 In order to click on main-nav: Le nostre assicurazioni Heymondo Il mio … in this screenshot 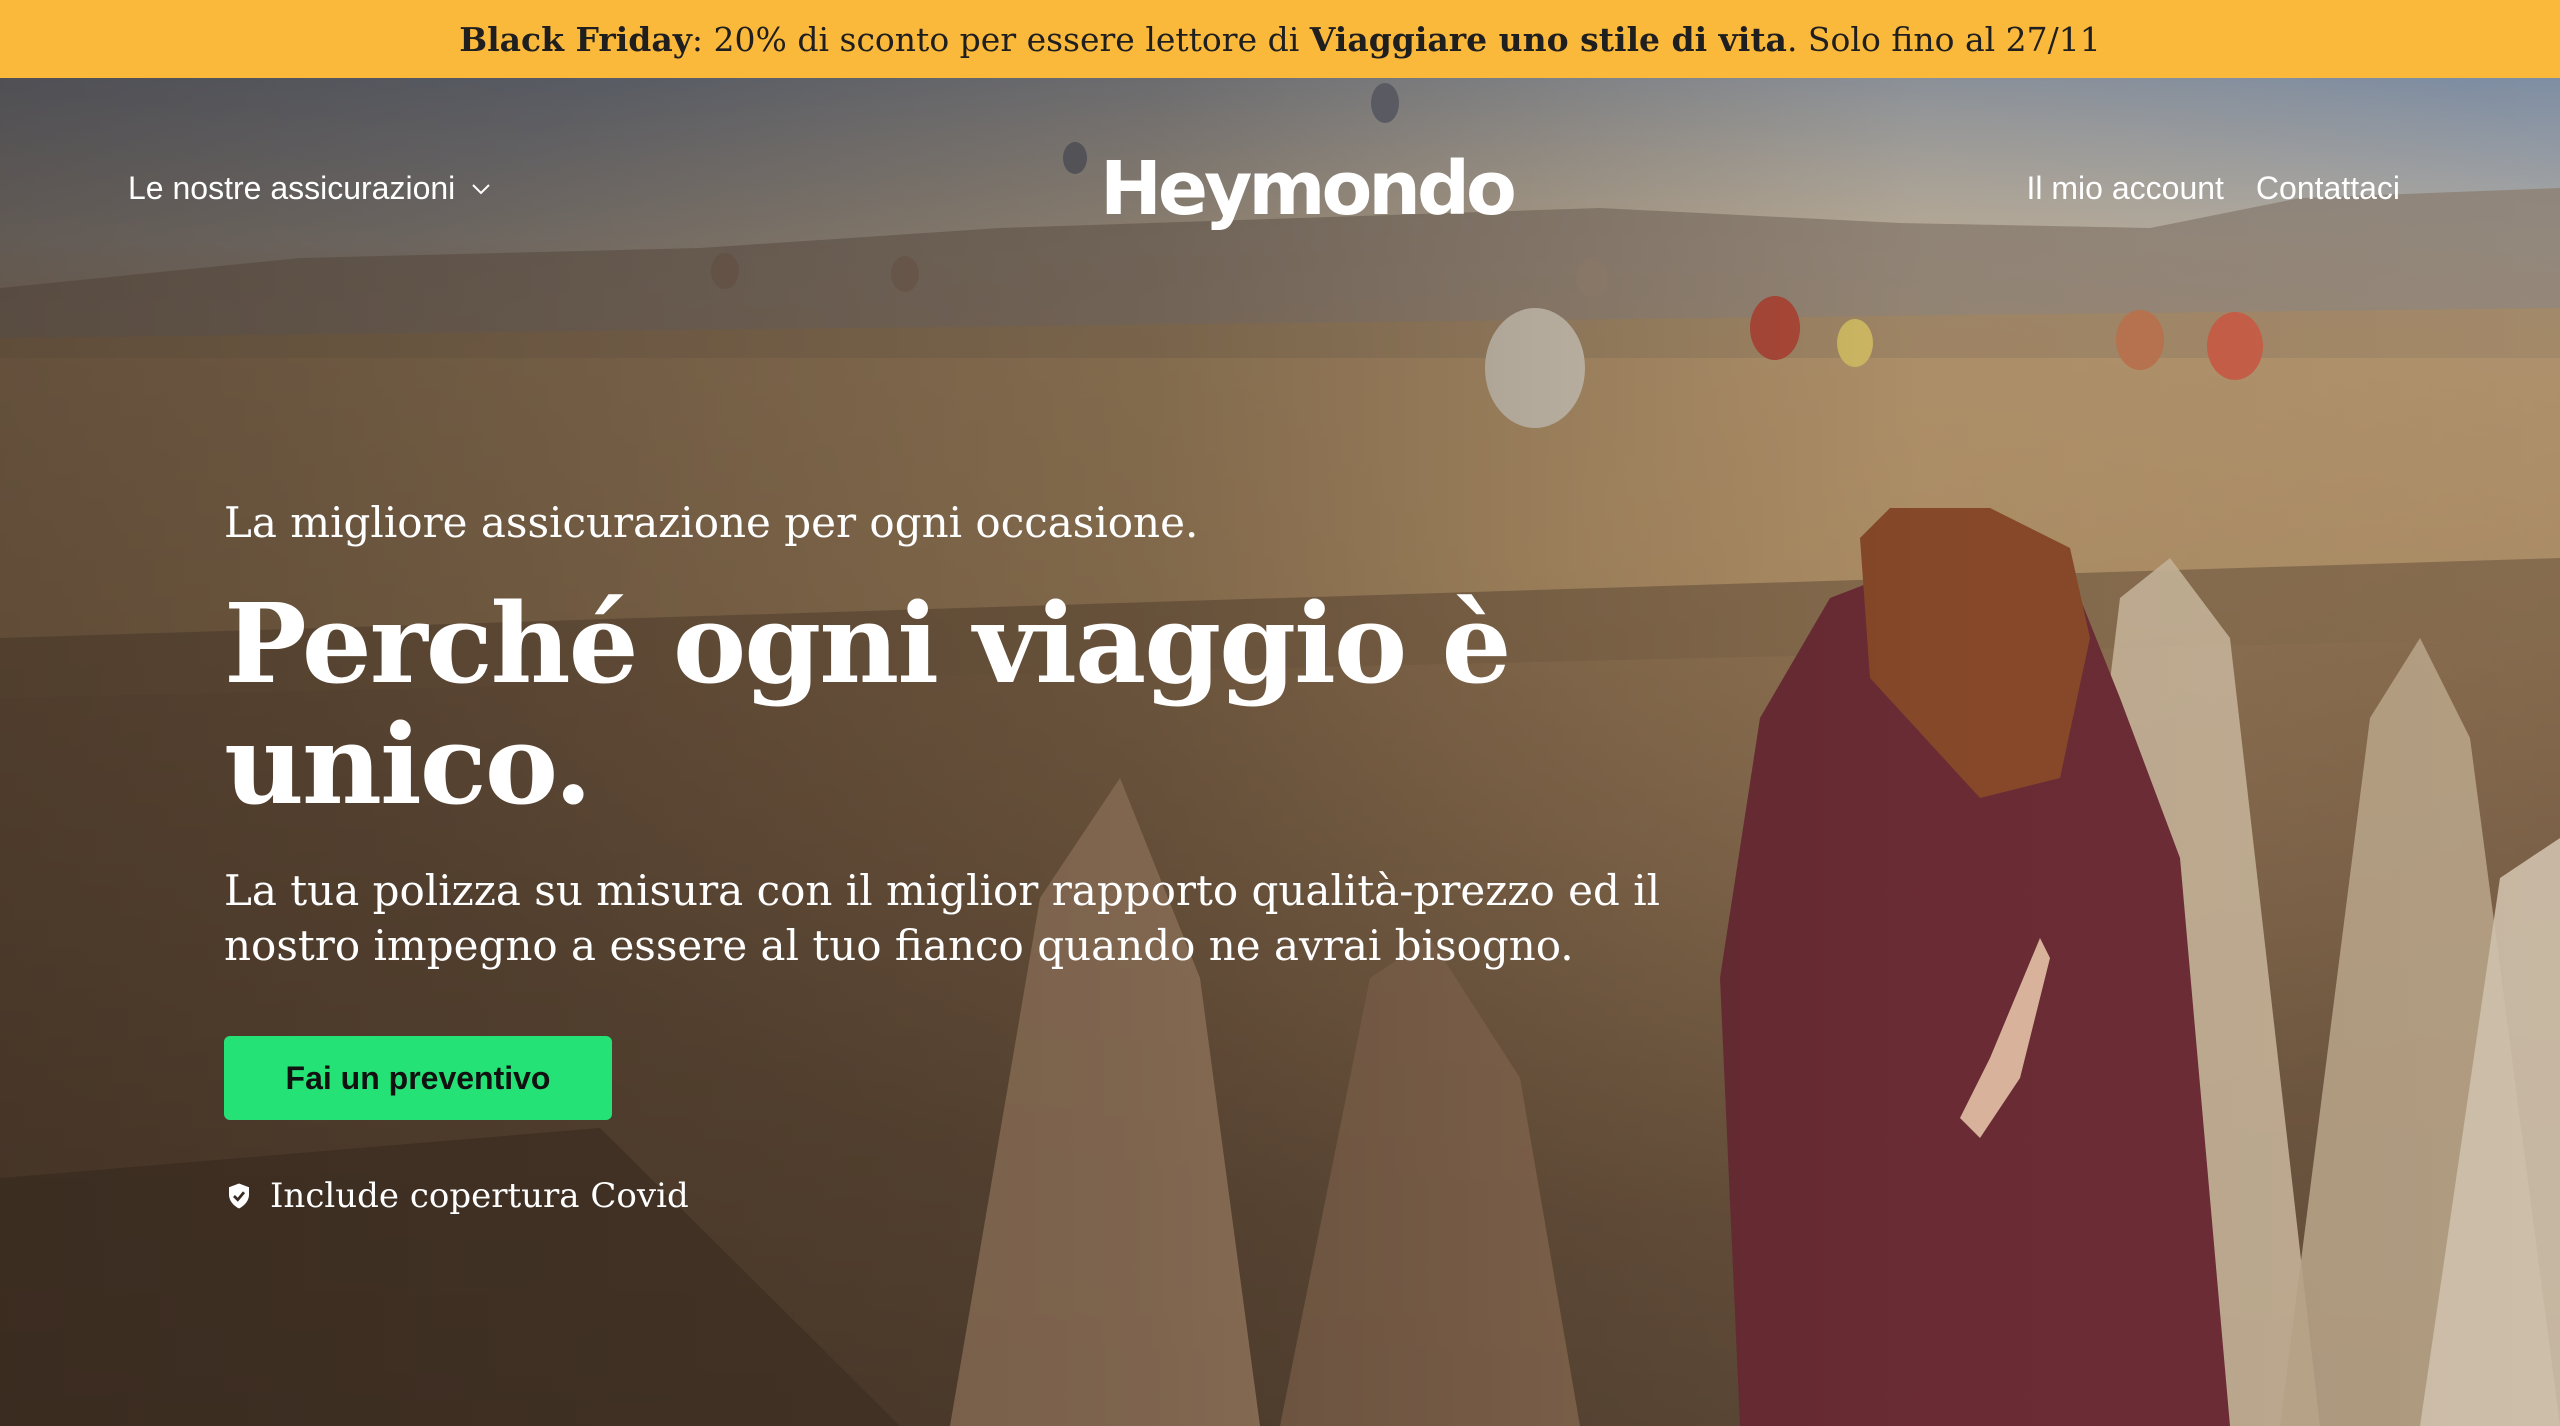, I will do `click(1280, 163)`.